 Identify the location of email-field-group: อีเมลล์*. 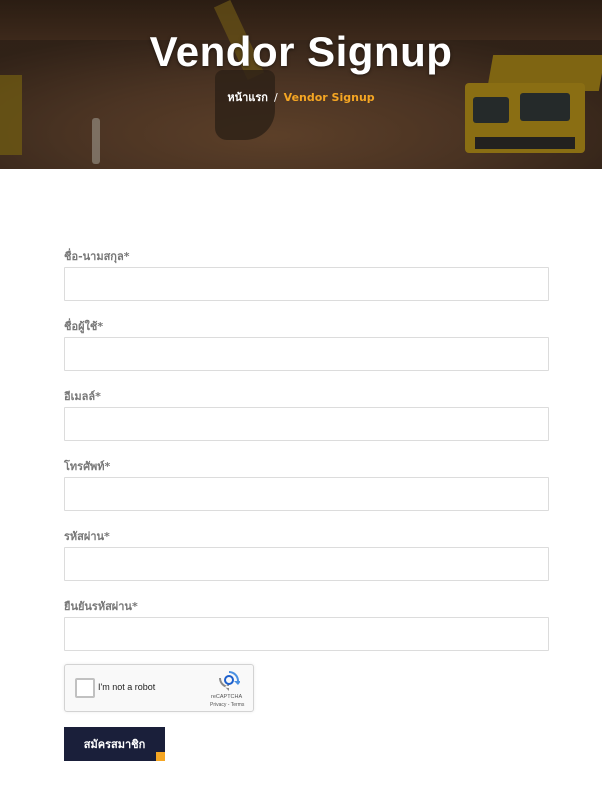
(306, 415).